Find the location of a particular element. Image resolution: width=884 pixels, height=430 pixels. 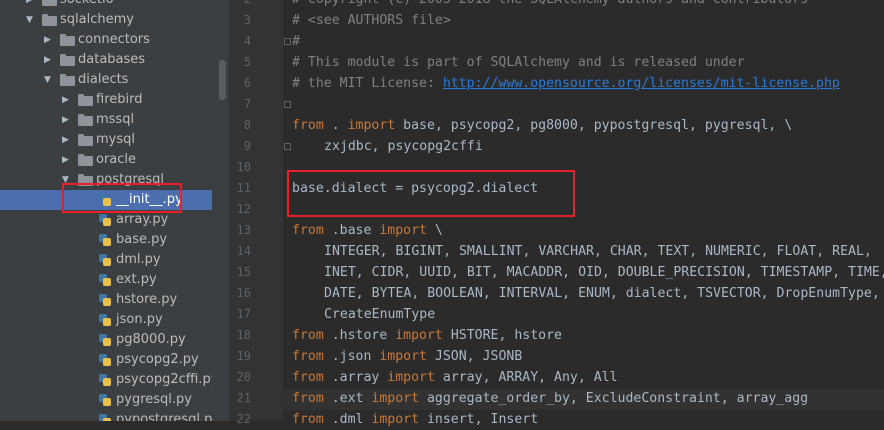

tree-scrollbar-thumb is located at coordinates (222, 80).